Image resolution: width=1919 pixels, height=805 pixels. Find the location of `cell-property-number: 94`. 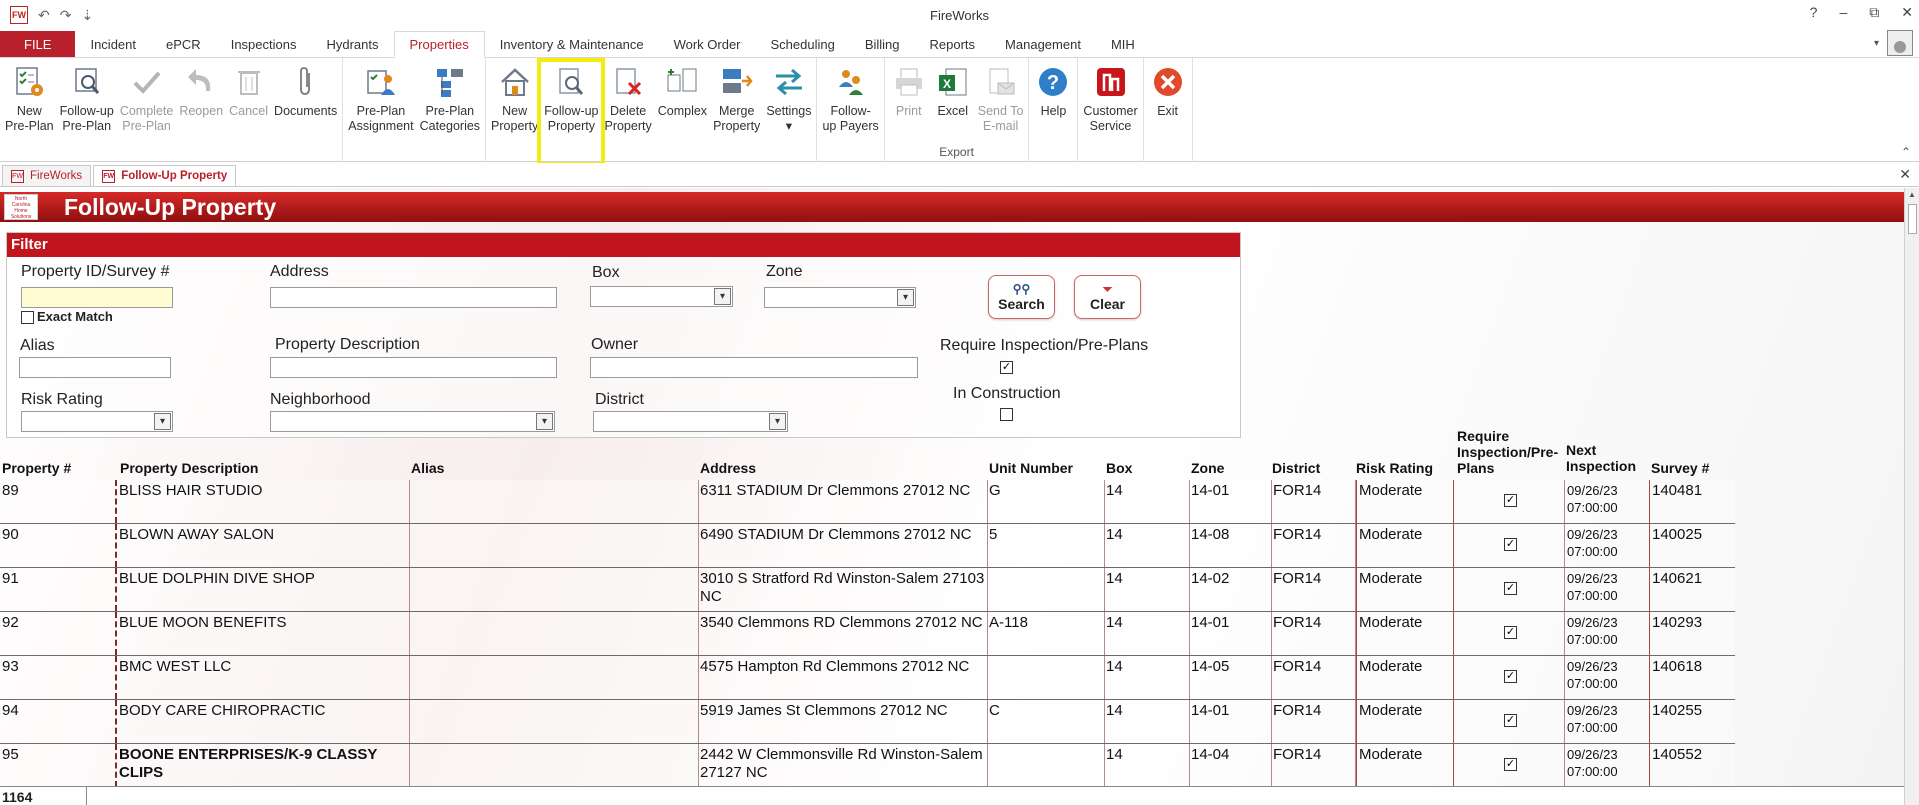

cell-property-number: 94 is located at coordinates (58, 721).